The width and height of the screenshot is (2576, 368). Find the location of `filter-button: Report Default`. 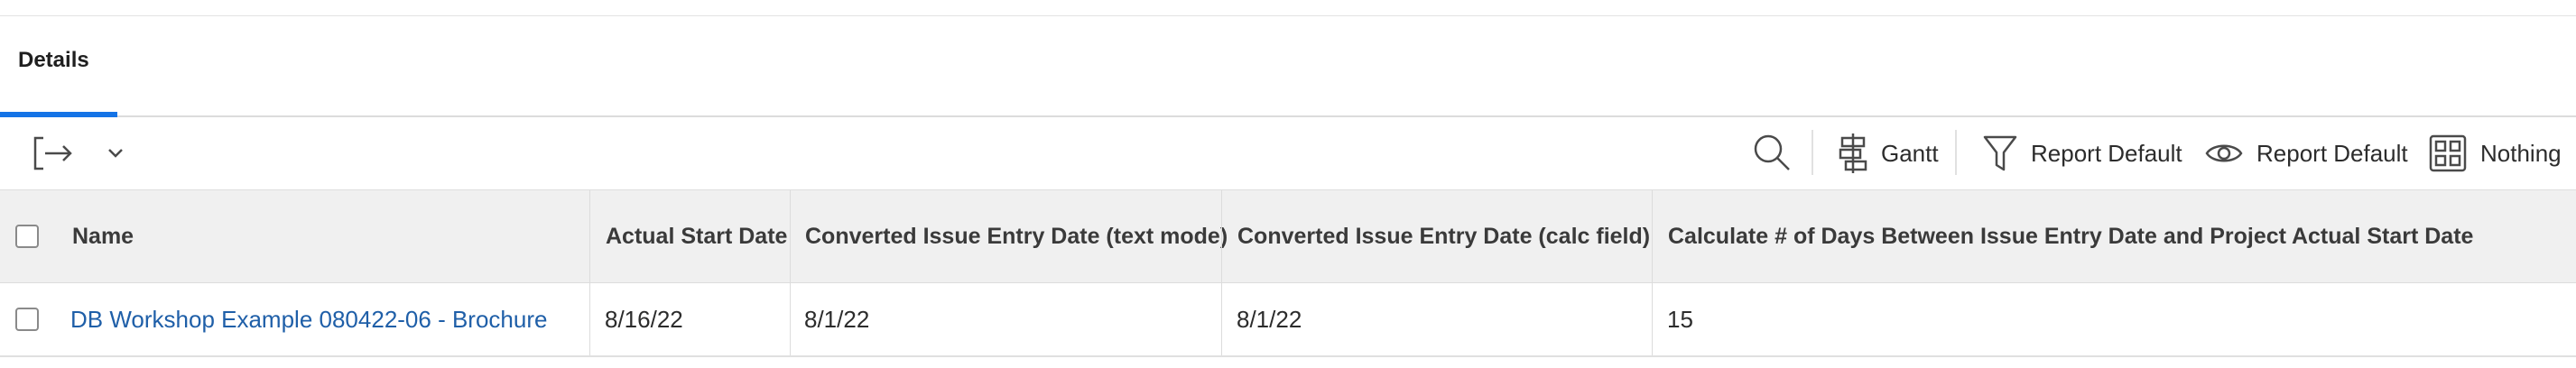

filter-button: Report Default is located at coordinates (2082, 153).